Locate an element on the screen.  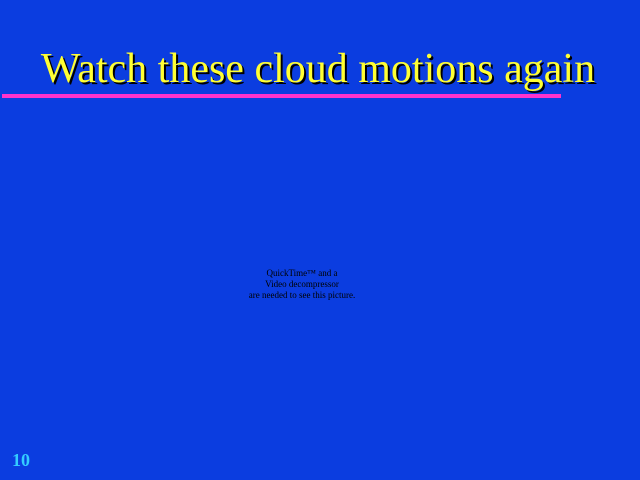
placeholder-line-2: Video decompressor is located at coordinates (302, 284).